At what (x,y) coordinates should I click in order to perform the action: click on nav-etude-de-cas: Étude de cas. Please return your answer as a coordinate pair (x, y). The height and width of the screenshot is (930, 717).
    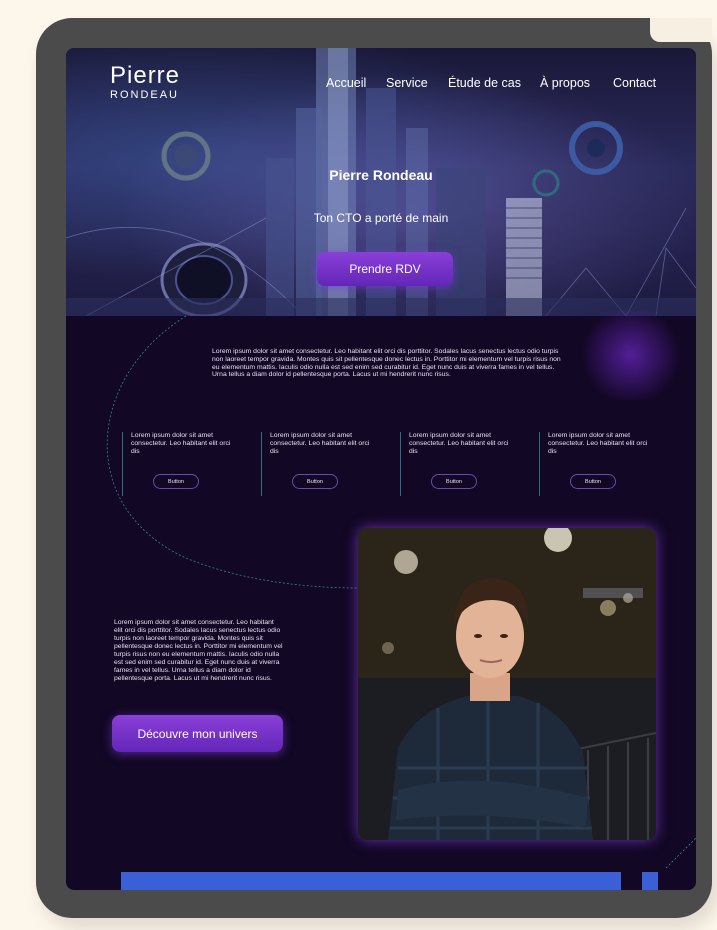
    Looking at the image, I should click on (484, 83).